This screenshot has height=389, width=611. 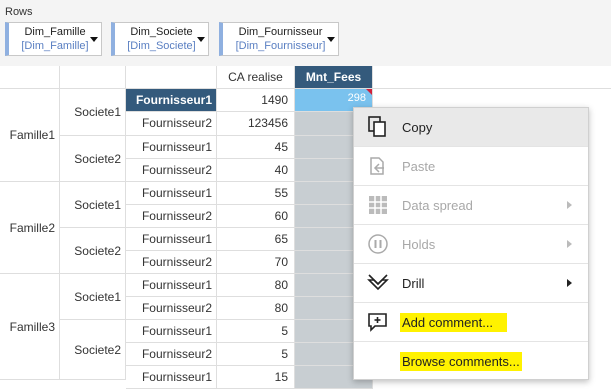 What do you see at coordinates (55, 32) in the screenshot?
I see `dim-chip-name: Dim_Famille` at bounding box center [55, 32].